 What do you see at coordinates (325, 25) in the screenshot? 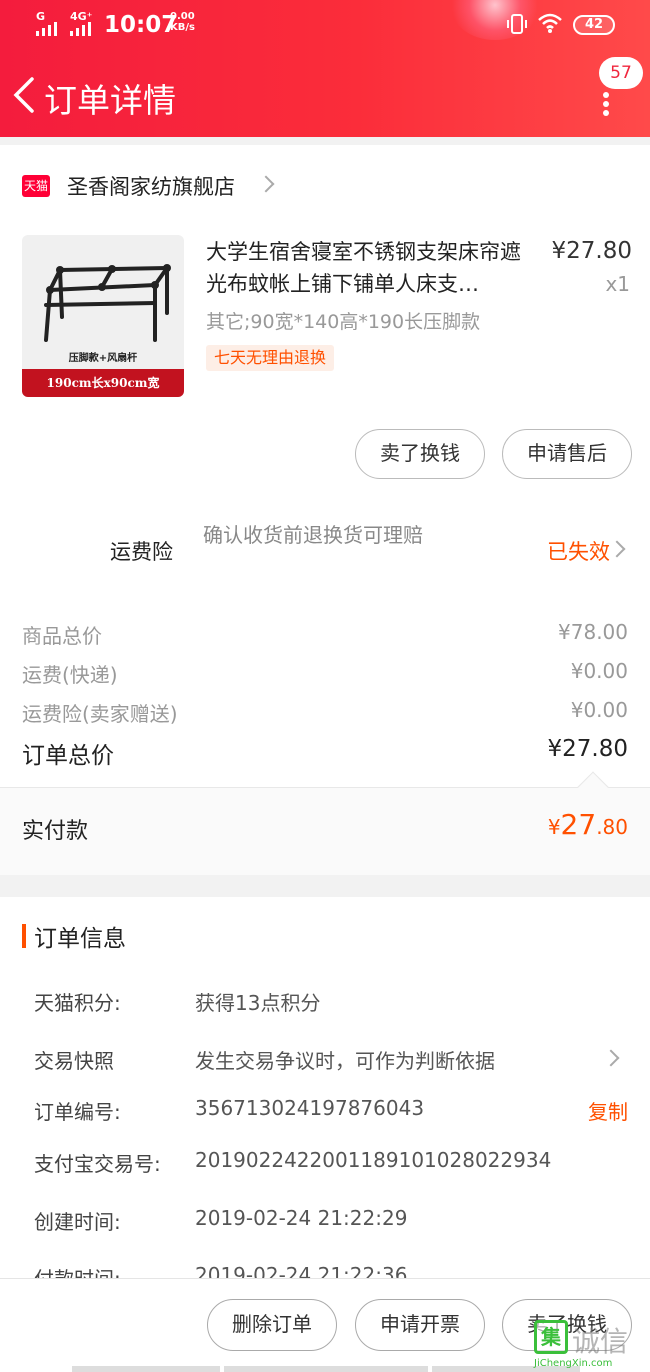
I see `status-bar: G 4G⁺ 10:07 0.00 KB/s 42` at bounding box center [325, 25].